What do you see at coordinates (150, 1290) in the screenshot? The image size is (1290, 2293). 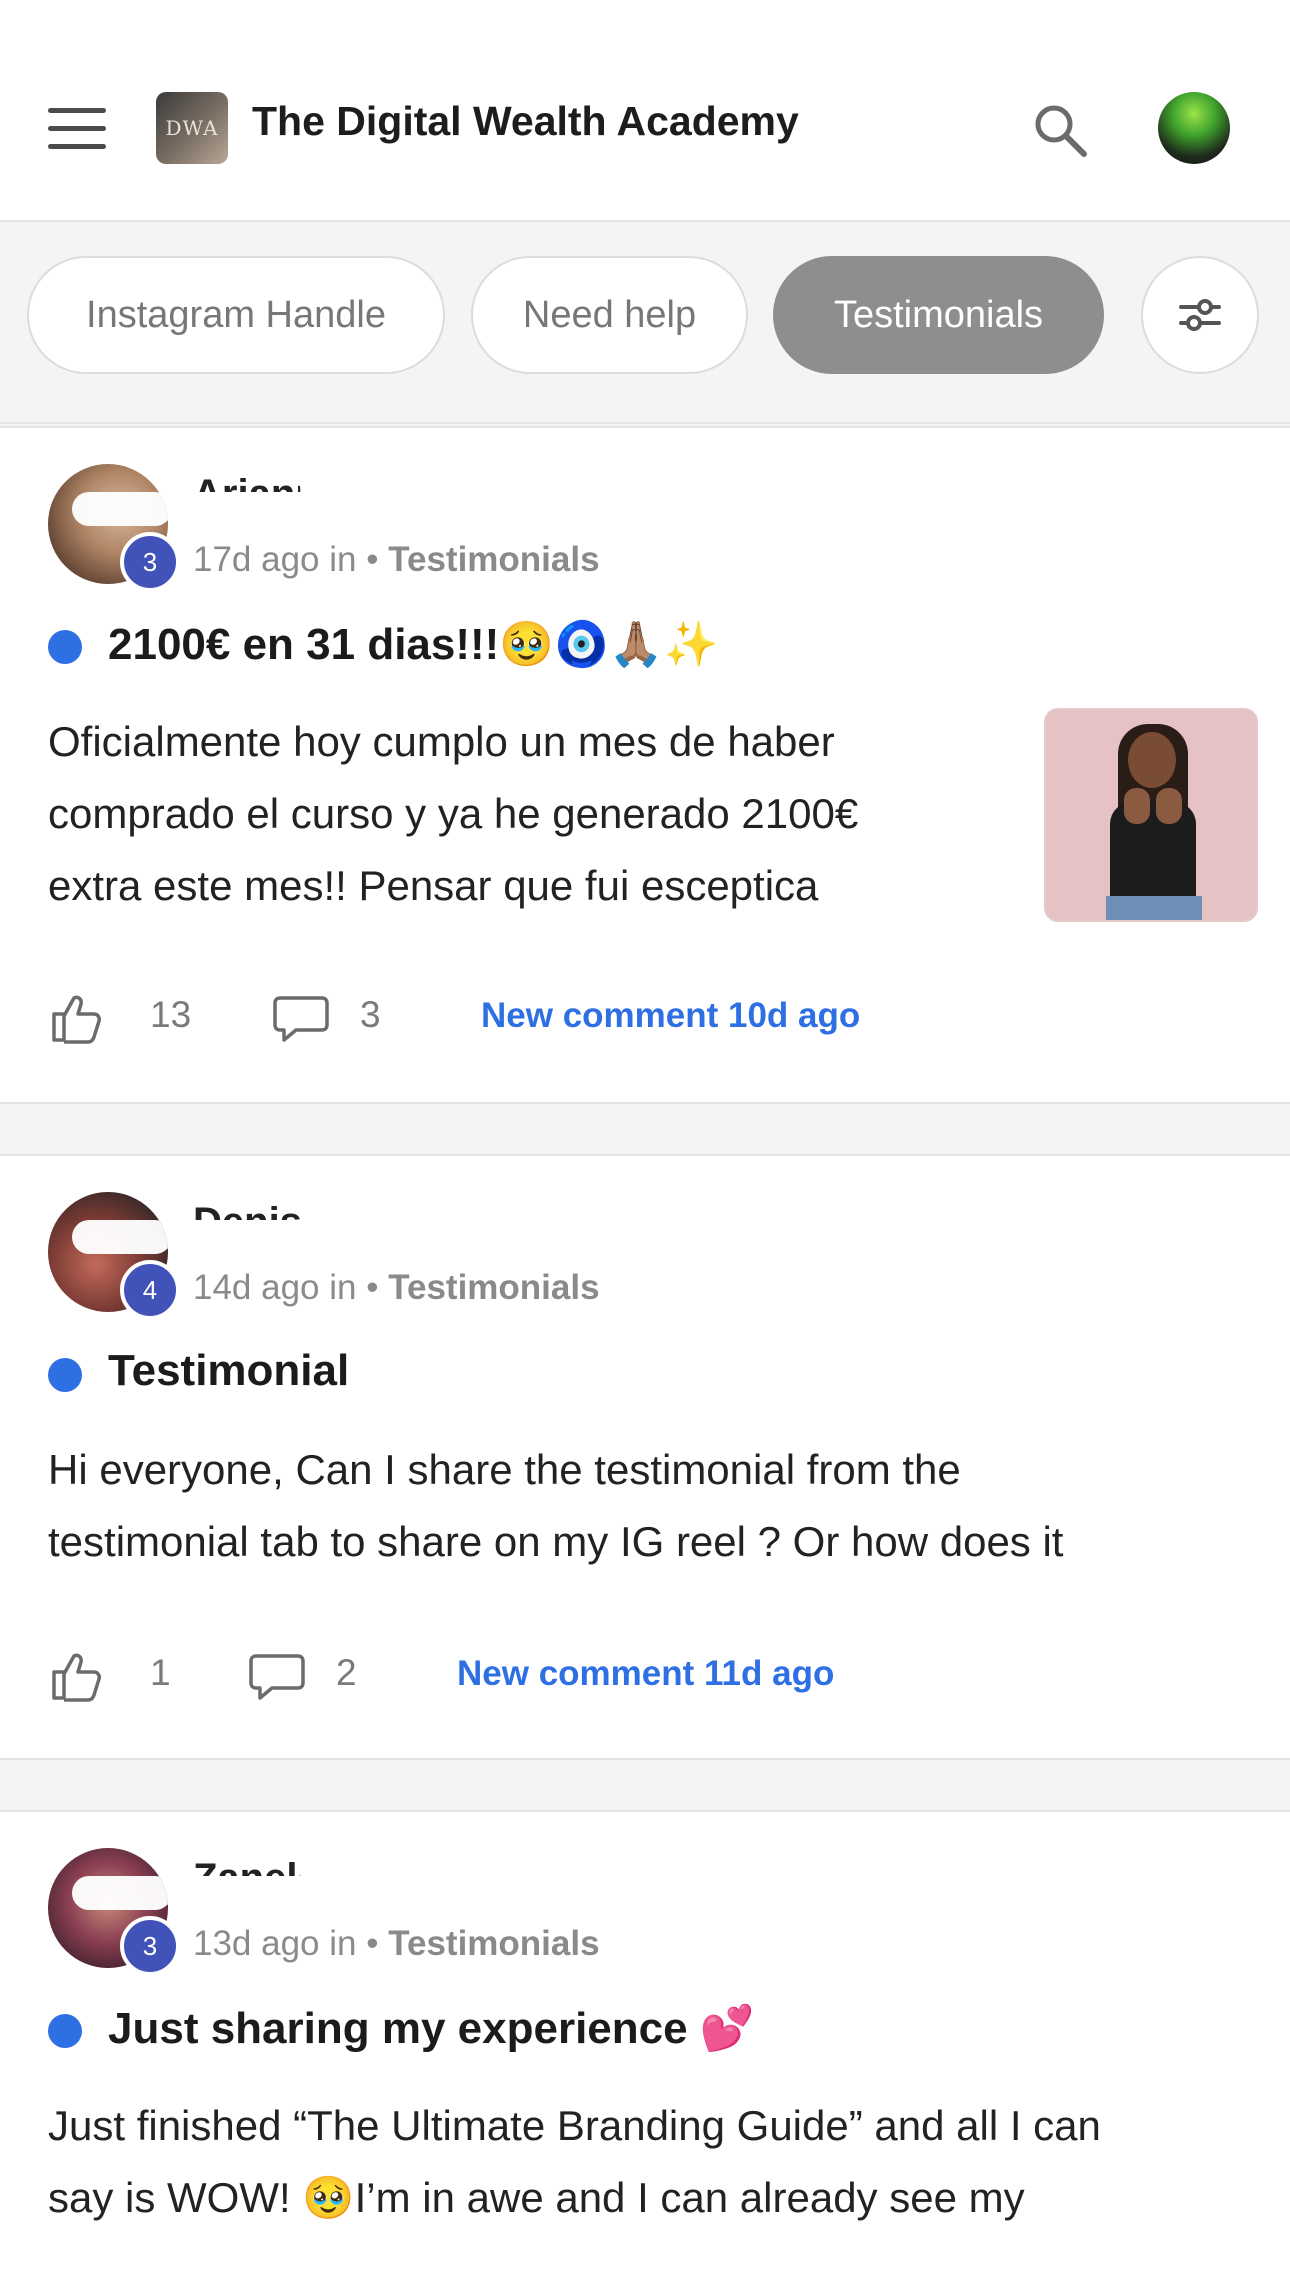 I see `level-badge: 4` at bounding box center [150, 1290].